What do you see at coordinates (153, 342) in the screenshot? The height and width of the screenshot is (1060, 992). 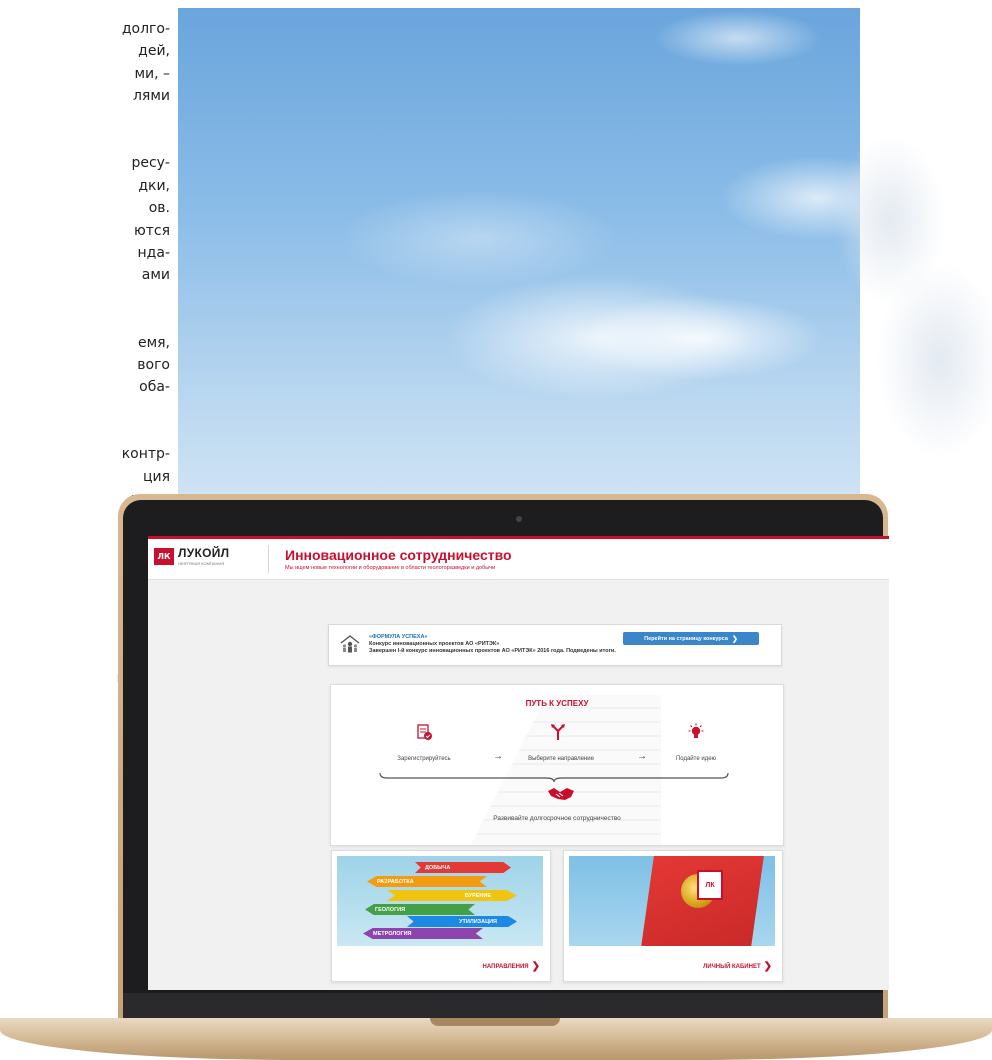 I see `article-line: емя,` at bounding box center [153, 342].